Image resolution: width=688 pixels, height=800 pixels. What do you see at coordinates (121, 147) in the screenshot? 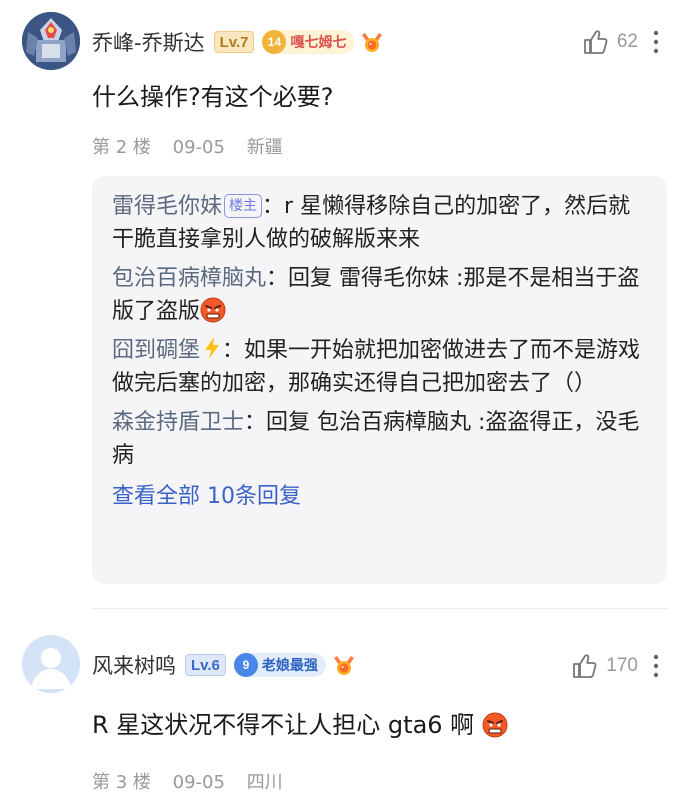
I see `floor-number: 第 2 楼` at bounding box center [121, 147].